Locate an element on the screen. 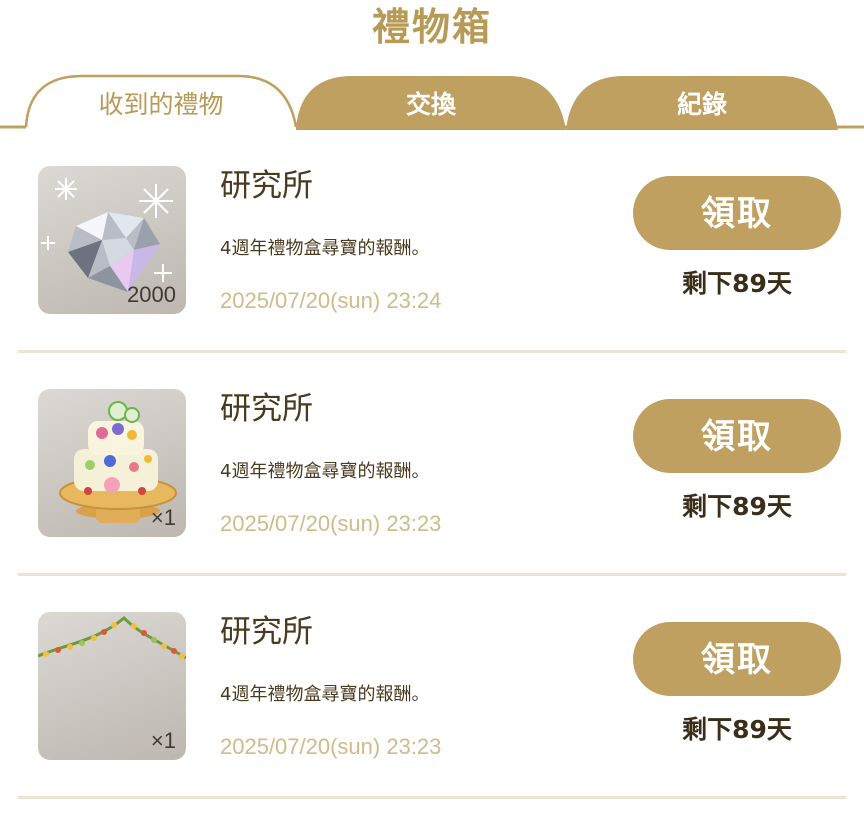 The width and height of the screenshot is (864, 821). tab-history: 紀錄 is located at coordinates (702, 102).